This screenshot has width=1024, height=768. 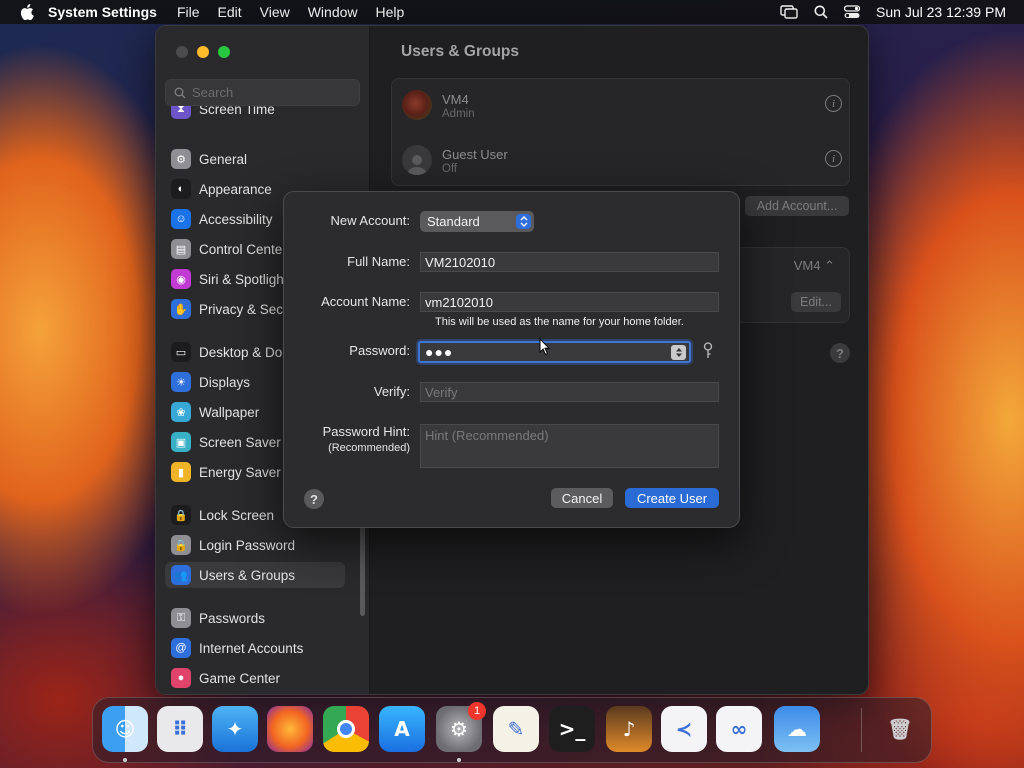 What do you see at coordinates (622, 105) in the screenshot?
I see `user-row: VM4 Admin i` at bounding box center [622, 105].